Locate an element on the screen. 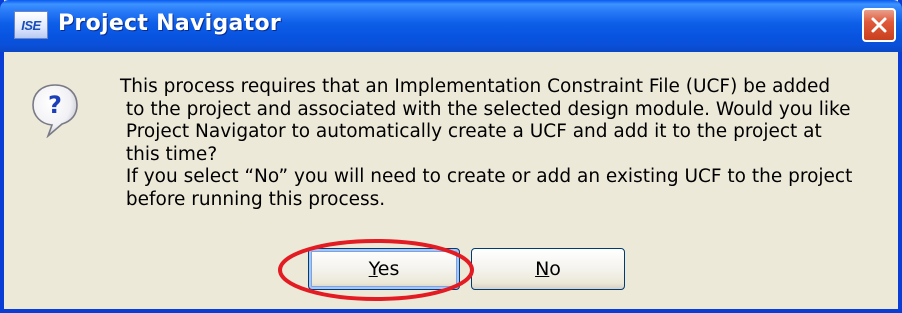 The image size is (902, 313). no-button-label: No is located at coordinates (548, 269).